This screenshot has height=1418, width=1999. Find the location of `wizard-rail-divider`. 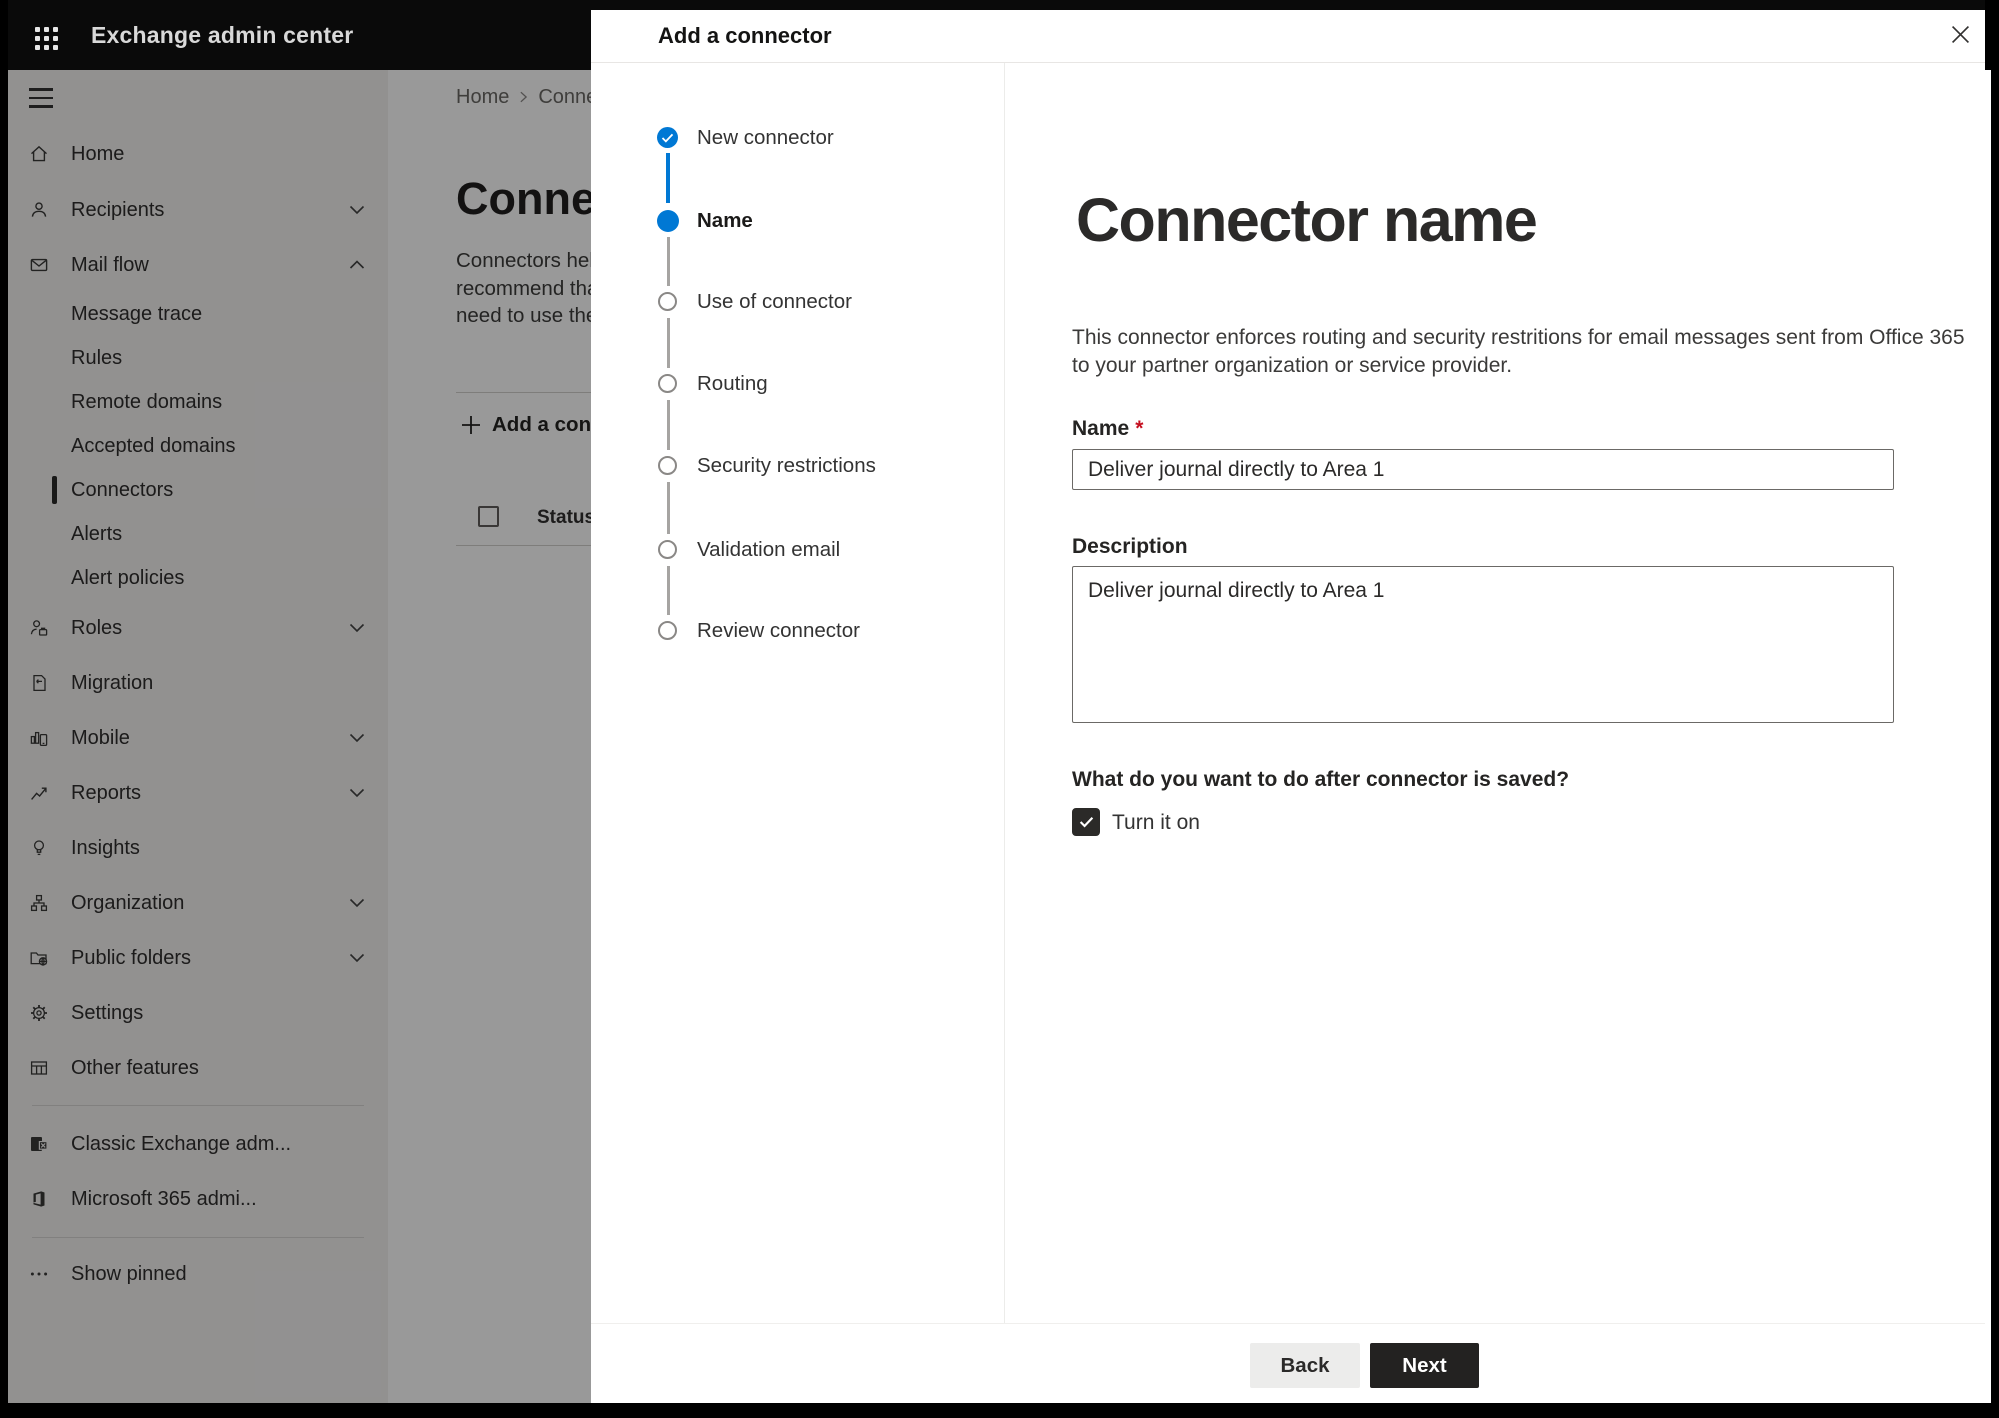

wizard-rail-divider is located at coordinates (1004, 693).